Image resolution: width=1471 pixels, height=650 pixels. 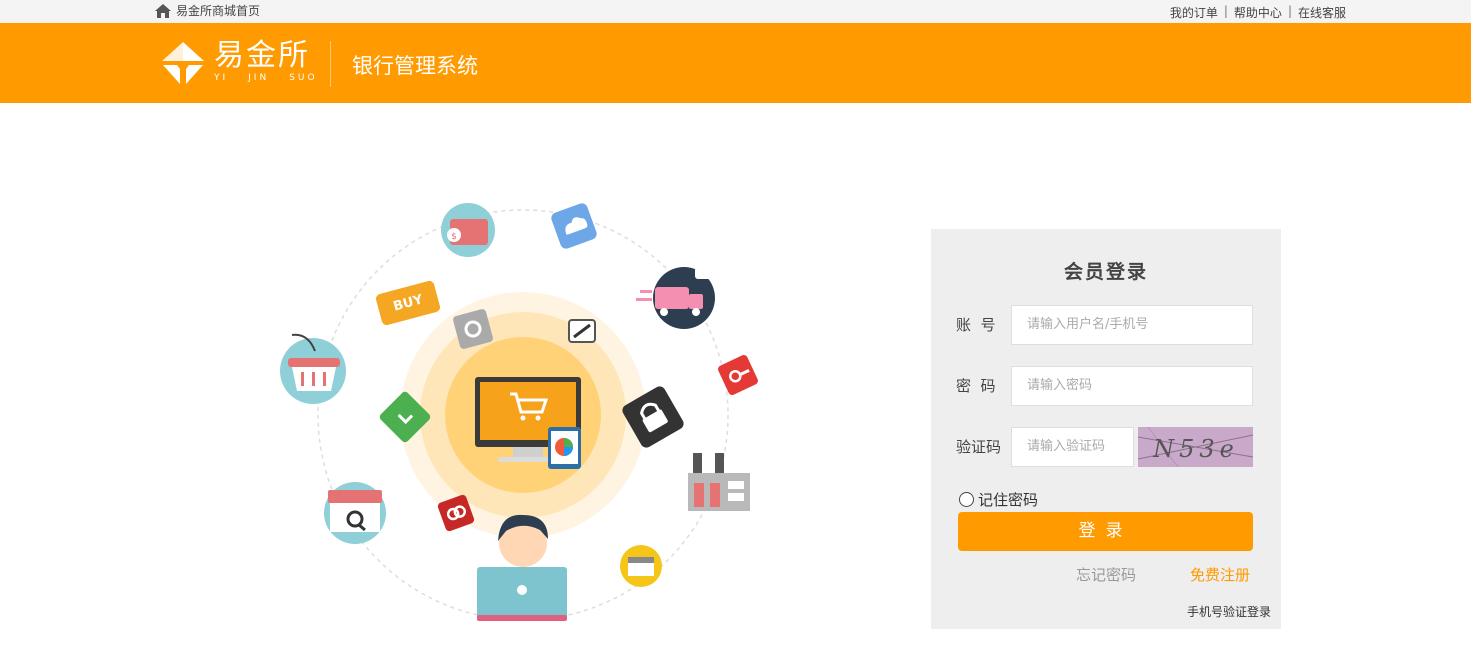 I want to click on logo-icon, so click(x=183, y=63).